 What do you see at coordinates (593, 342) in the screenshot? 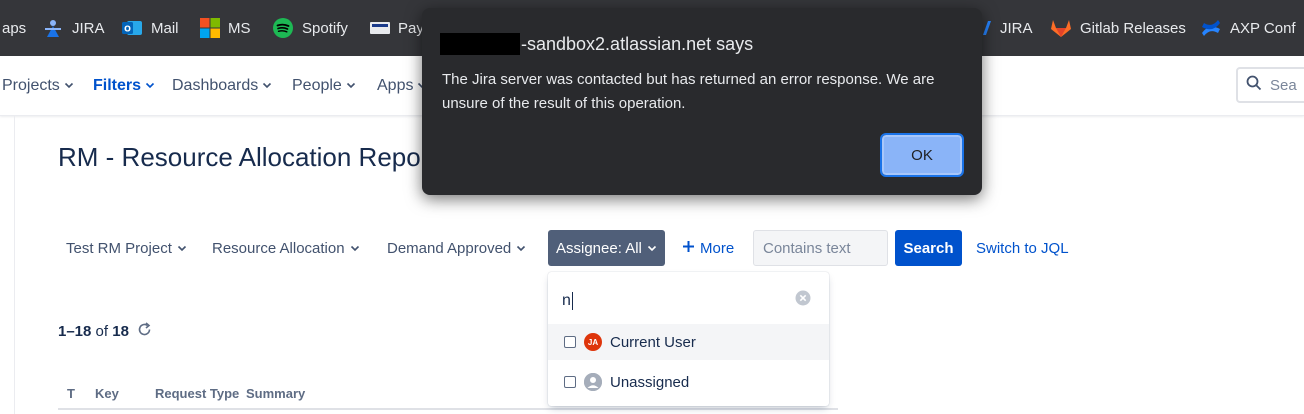
I see `avatar: JA` at bounding box center [593, 342].